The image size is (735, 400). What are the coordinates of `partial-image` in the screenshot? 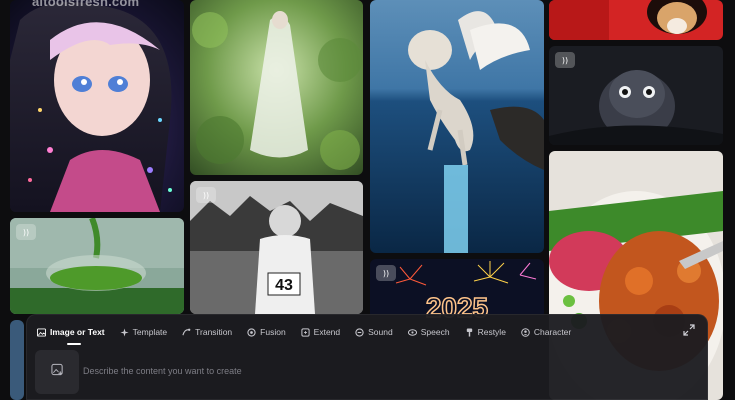 It's located at (17, 360).